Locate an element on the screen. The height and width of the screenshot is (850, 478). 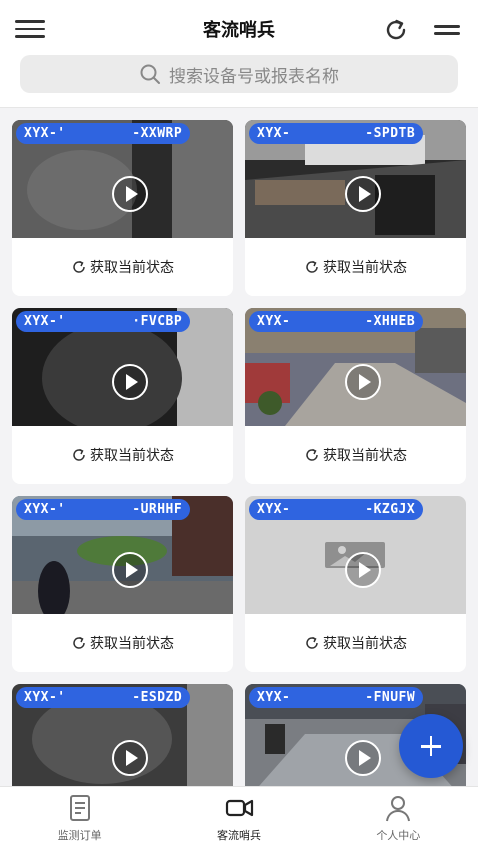
camera-thumbnail: XYX-' ·FVCBP is located at coordinates (122, 367).